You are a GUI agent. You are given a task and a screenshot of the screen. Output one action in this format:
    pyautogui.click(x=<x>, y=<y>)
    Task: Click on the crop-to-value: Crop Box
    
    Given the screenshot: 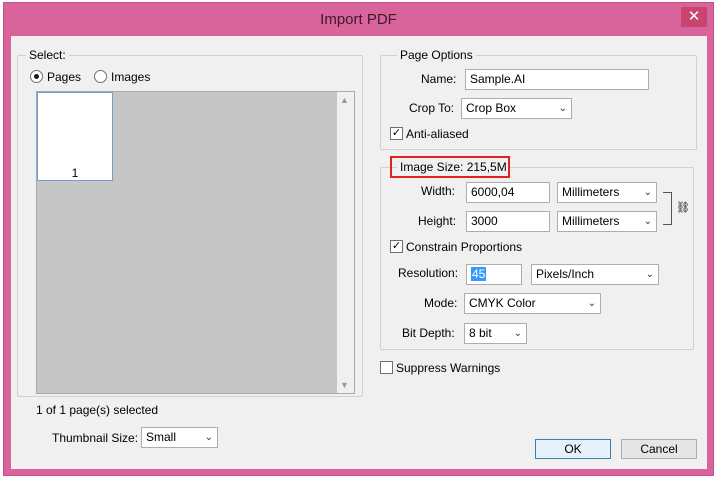 What is the action you would take?
    pyautogui.click(x=491, y=108)
    